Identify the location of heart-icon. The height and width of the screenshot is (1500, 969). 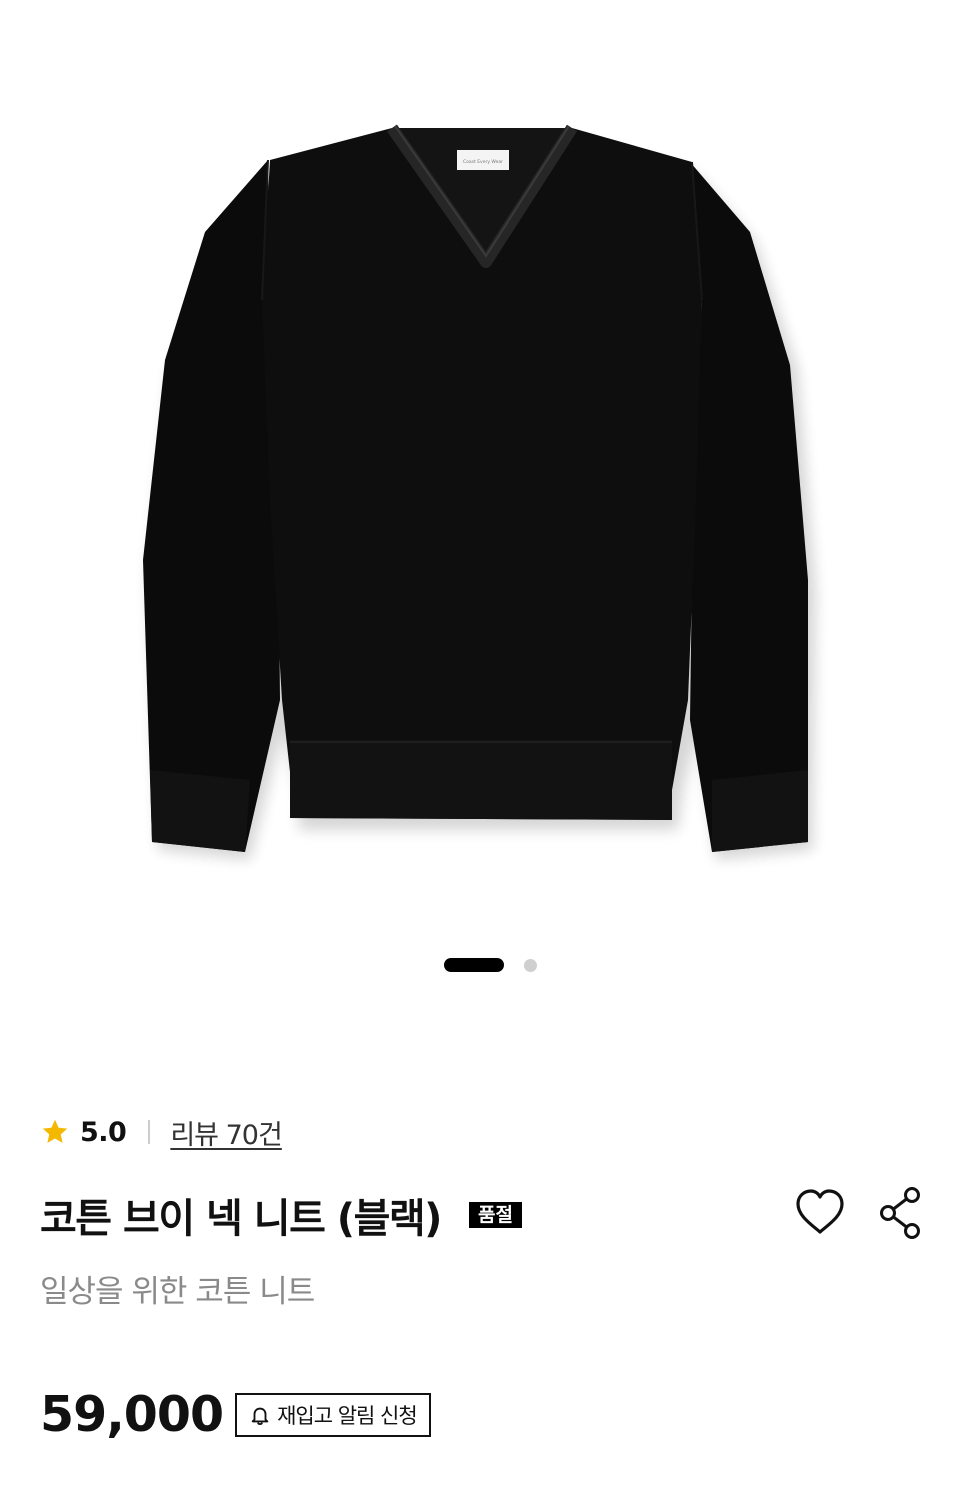
(820, 1211).